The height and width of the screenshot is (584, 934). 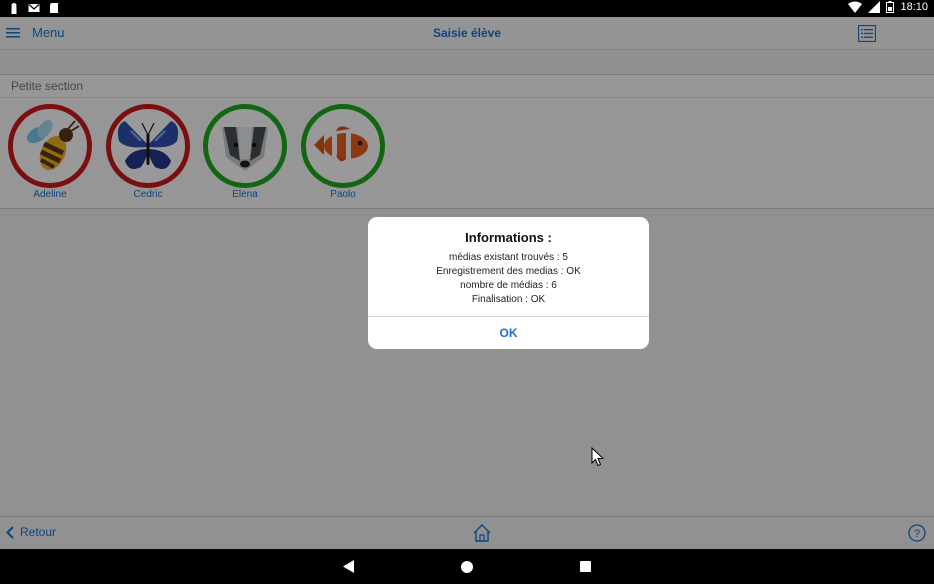 I want to click on dialog-line: nombre de médias : 6, so click(x=508, y=285).